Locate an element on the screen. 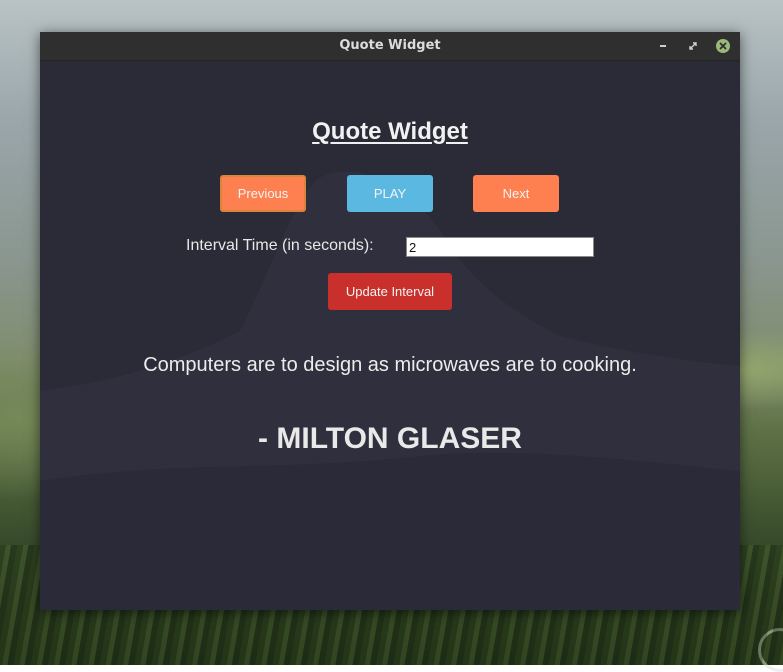 Image resolution: width=783 pixels, height=672 pixels. desktop-corner-widget is located at coordinates (770, 650).